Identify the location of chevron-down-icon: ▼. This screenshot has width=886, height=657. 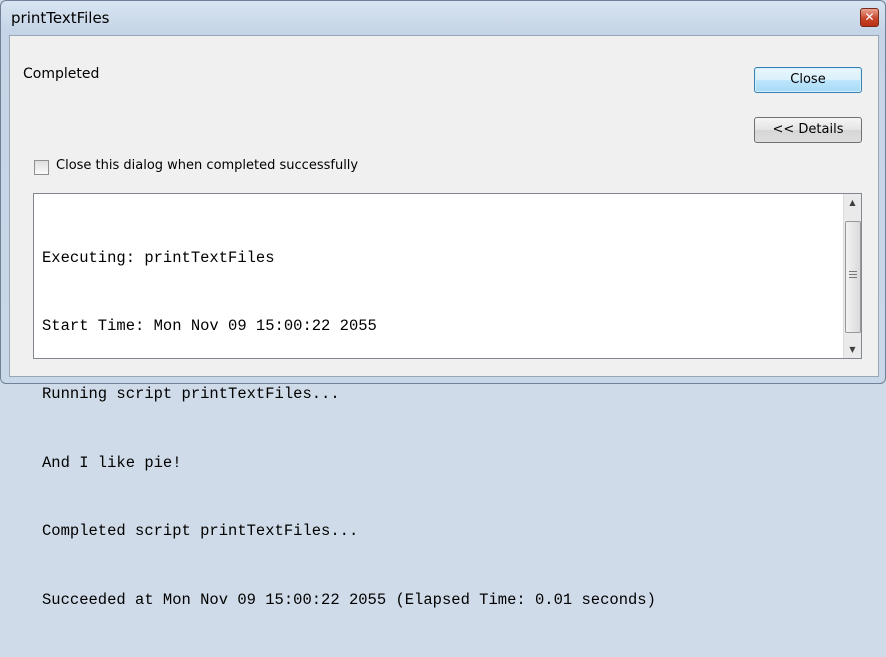
(852, 349).